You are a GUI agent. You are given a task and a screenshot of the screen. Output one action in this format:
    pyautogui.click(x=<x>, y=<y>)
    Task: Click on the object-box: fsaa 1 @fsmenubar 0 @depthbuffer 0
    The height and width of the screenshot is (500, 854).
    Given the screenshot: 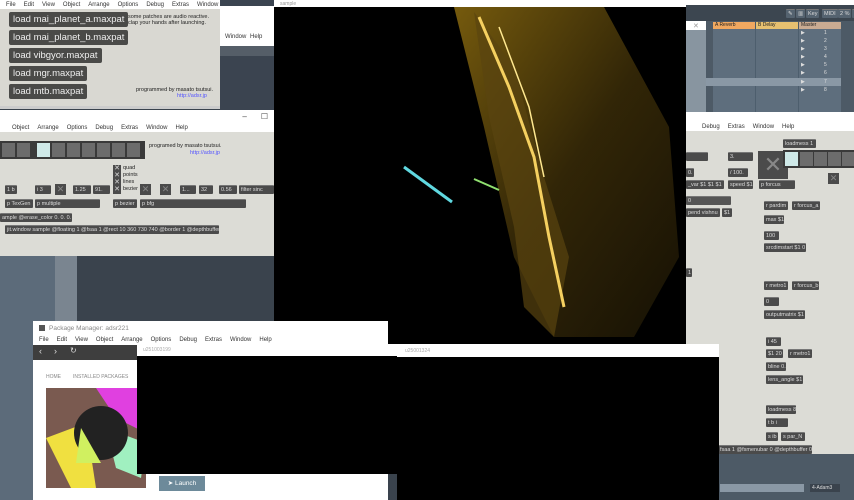 What is the action you would take?
    pyautogui.click(x=765, y=449)
    